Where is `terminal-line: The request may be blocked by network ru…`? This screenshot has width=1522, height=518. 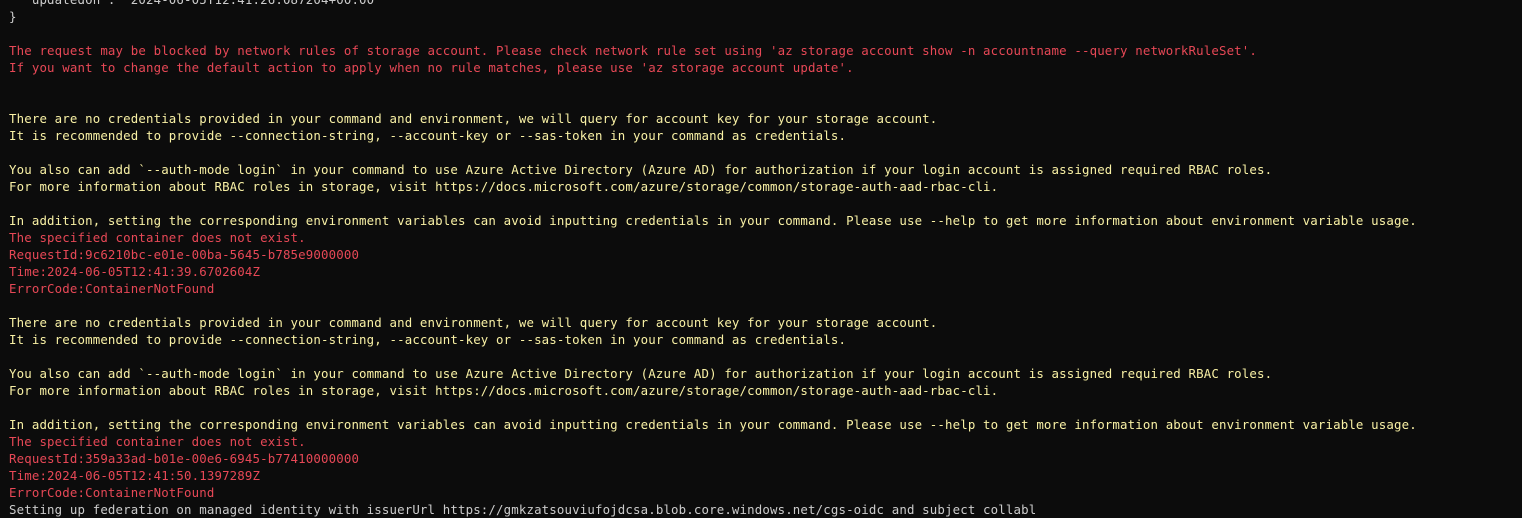 terminal-line: The request may be blocked by network ru… is located at coordinates (633, 50).